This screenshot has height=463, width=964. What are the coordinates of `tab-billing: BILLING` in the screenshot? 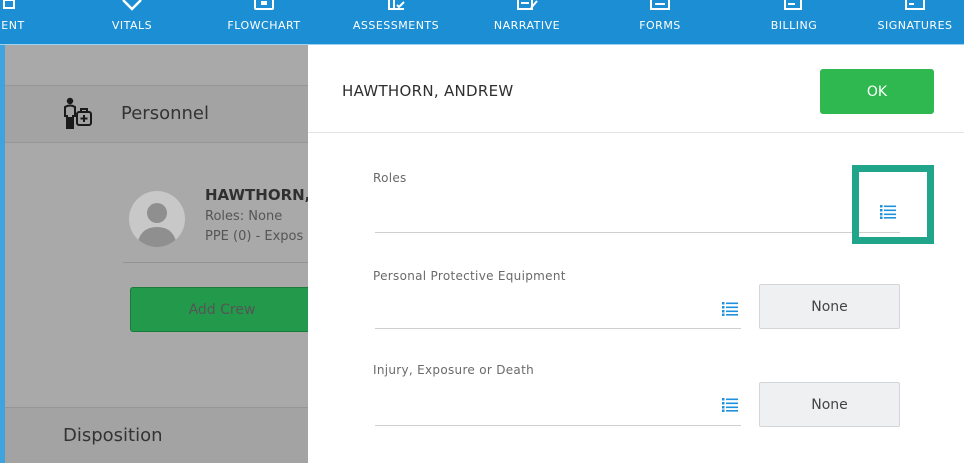 It's located at (794, 22).